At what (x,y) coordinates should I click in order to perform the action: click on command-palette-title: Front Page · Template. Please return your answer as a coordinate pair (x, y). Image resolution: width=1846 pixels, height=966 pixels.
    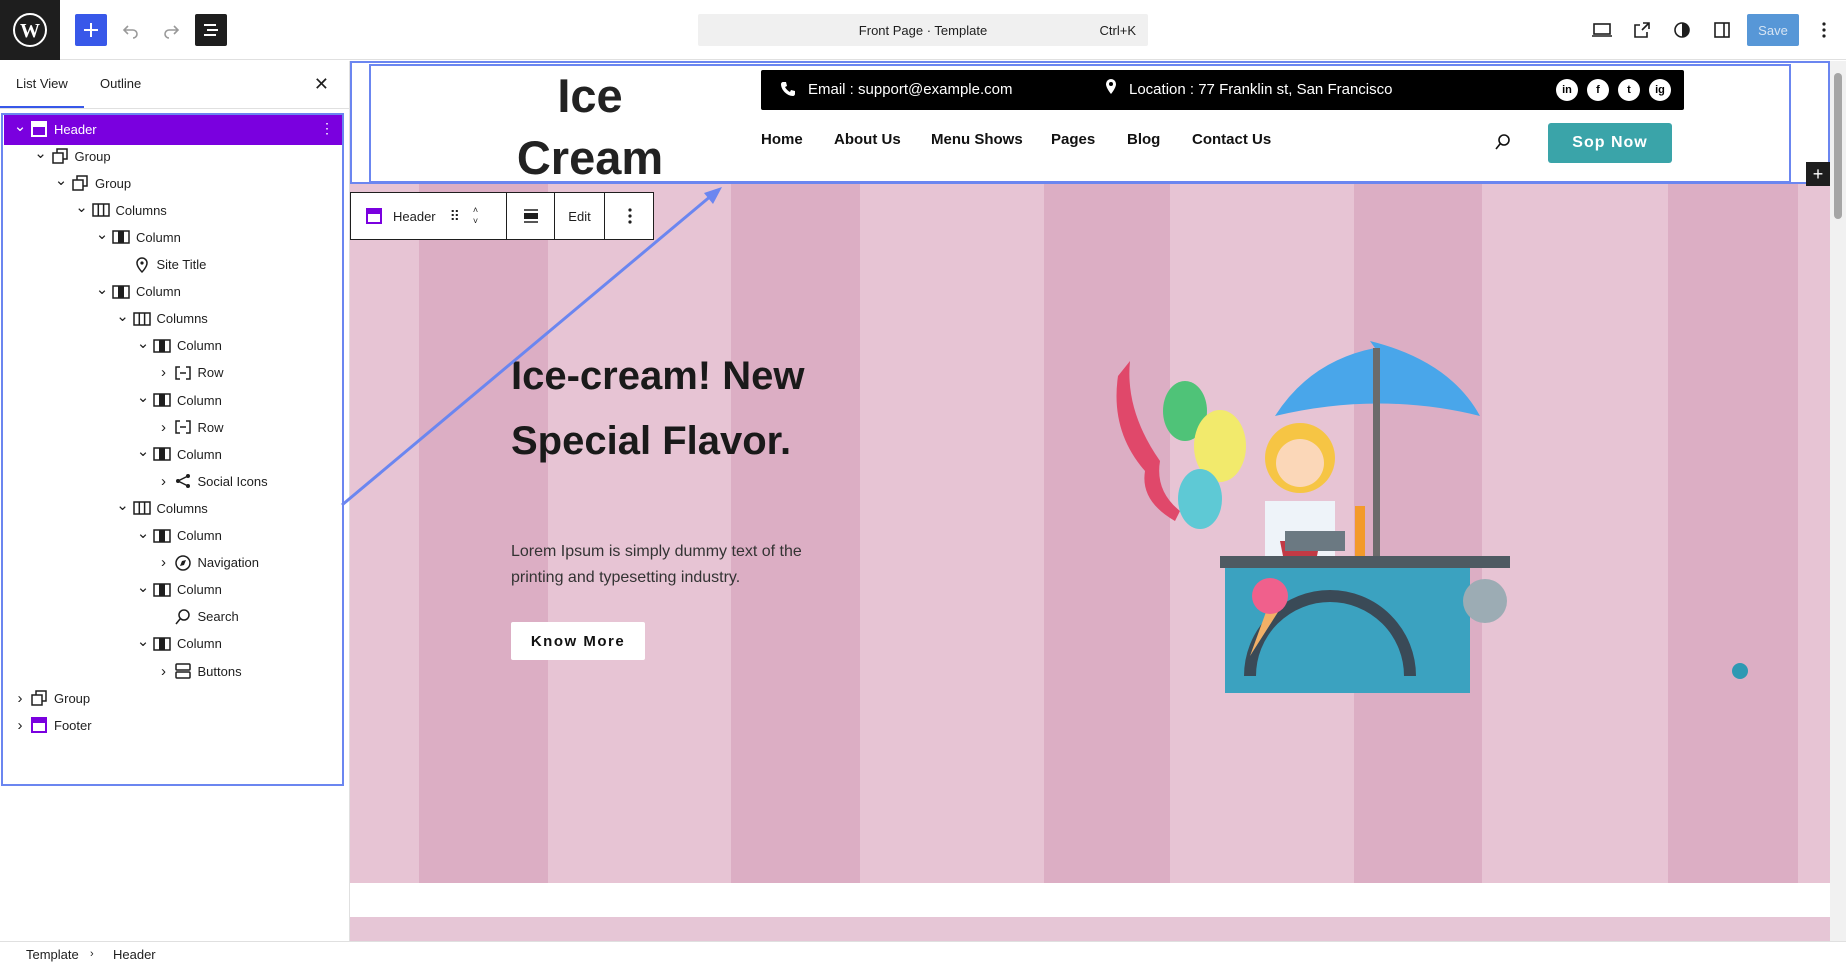
    Looking at the image, I should click on (923, 30).